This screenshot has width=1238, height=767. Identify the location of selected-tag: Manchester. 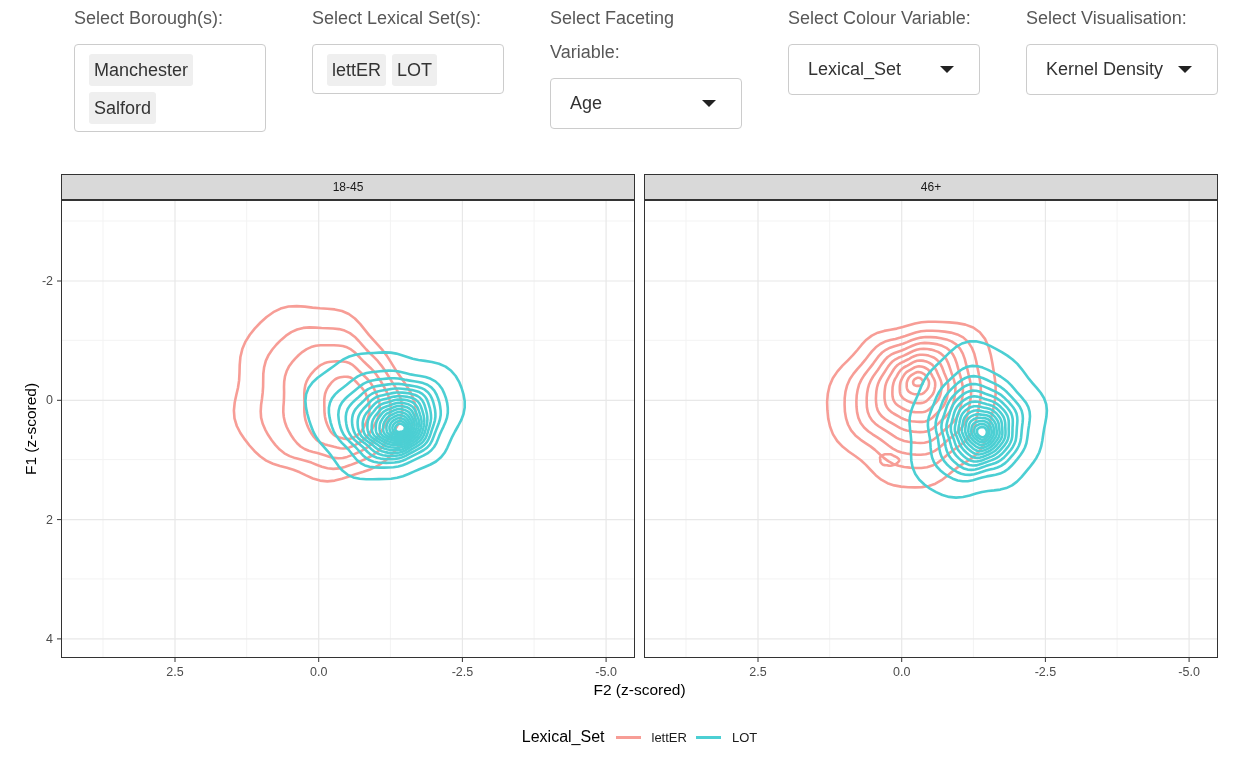
(141, 70).